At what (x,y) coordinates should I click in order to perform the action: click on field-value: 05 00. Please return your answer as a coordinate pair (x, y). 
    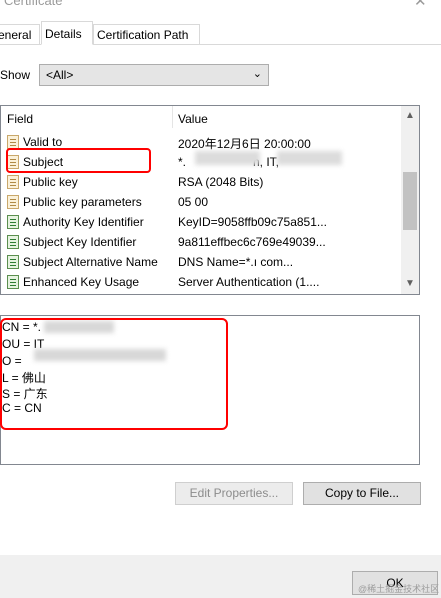
    Looking at the image, I should click on (193, 202).